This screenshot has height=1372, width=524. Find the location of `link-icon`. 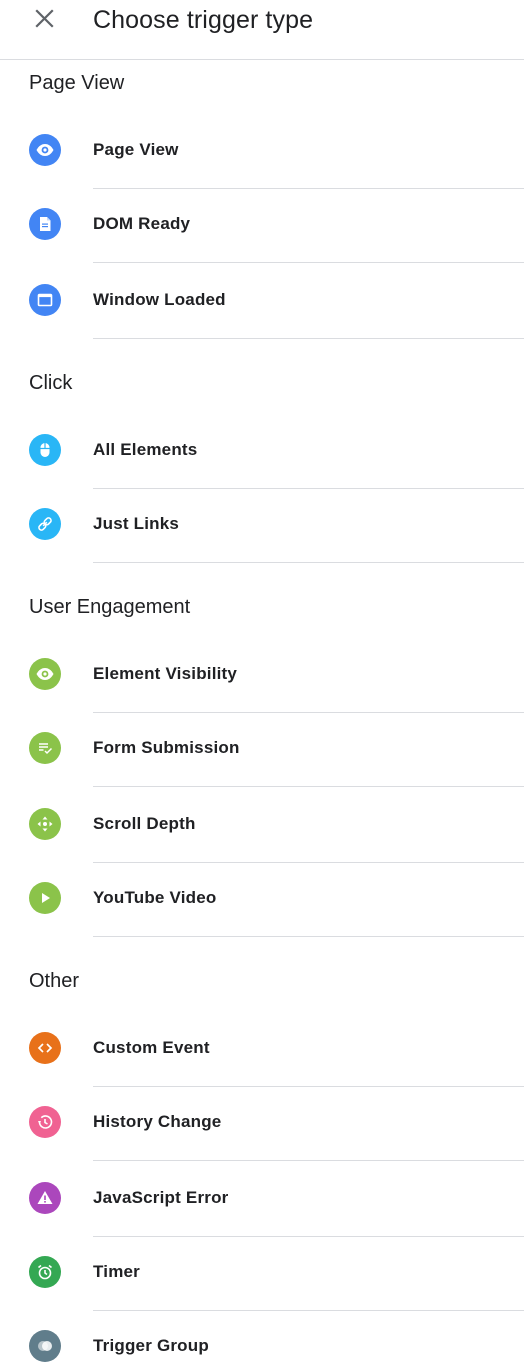

link-icon is located at coordinates (45, 524).